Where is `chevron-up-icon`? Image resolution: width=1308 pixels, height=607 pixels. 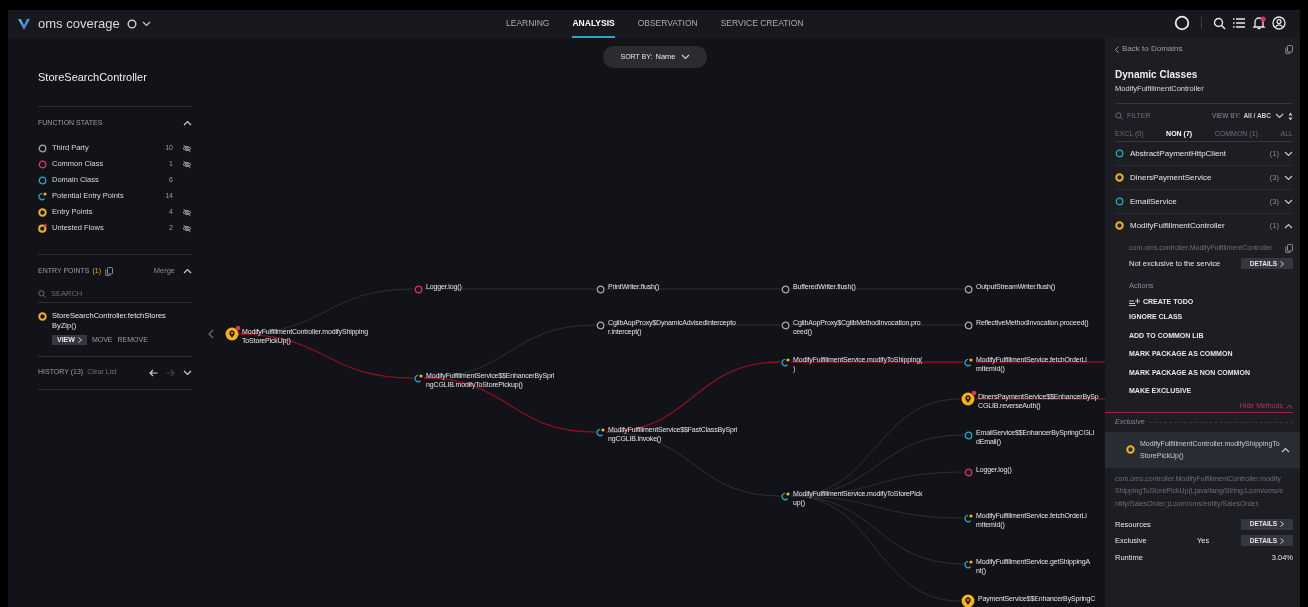 chevron-up-icon is located at coordinates (1289, 406).